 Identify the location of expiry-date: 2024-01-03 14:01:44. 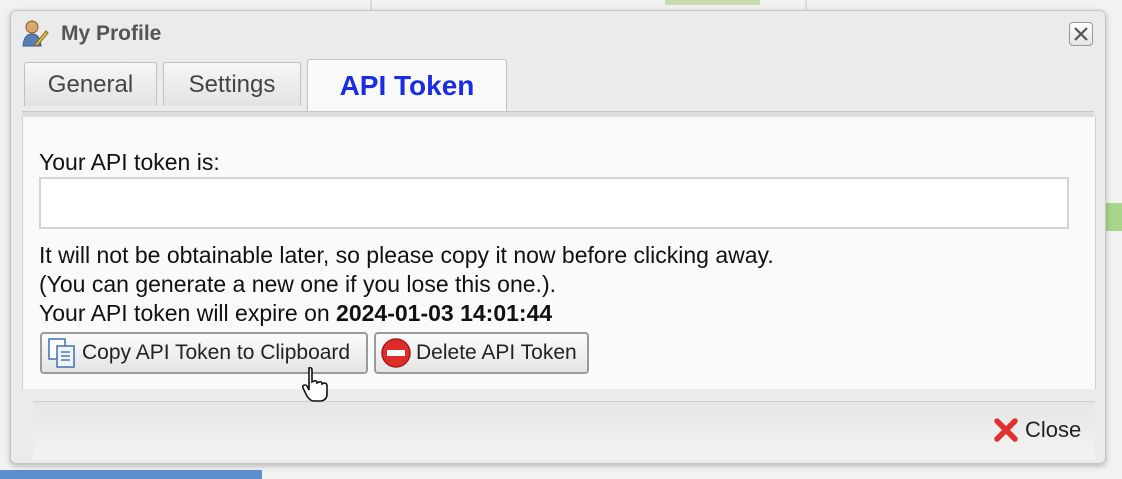
(444, 313).